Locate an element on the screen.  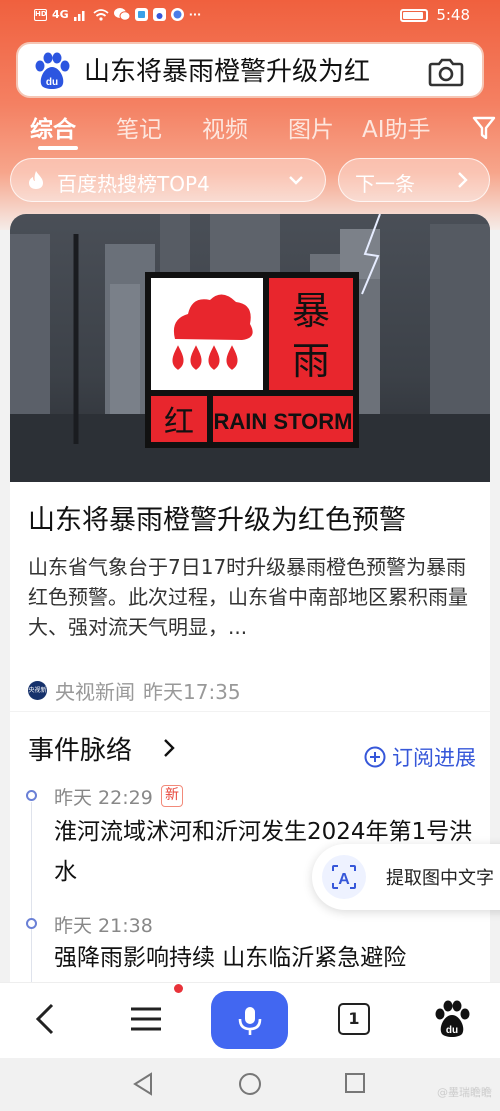
menu-icon is located at coordinates (146, 1019).